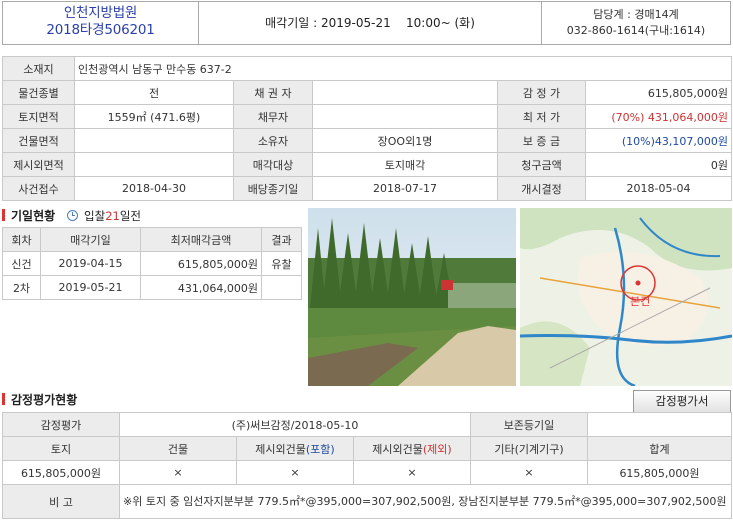  What do you see at coordinates (21, 287) in the screenshot?
I see `round-cell: 2차` at bounding box center [21, 287].